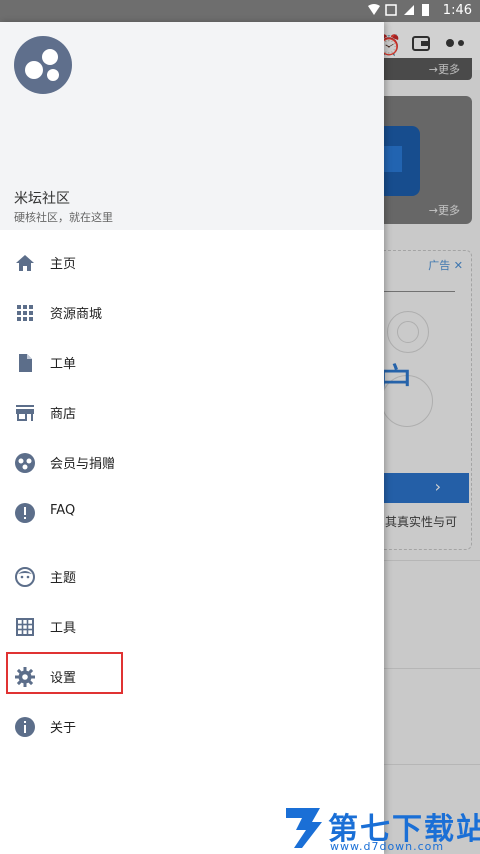 The width and height of the screenshot is (480, 854). What do you see at coordinates (63, 217) in the screenshot?
I see `community-tagline: 硬核社区，就在这里` at bounding box center [63, 217].